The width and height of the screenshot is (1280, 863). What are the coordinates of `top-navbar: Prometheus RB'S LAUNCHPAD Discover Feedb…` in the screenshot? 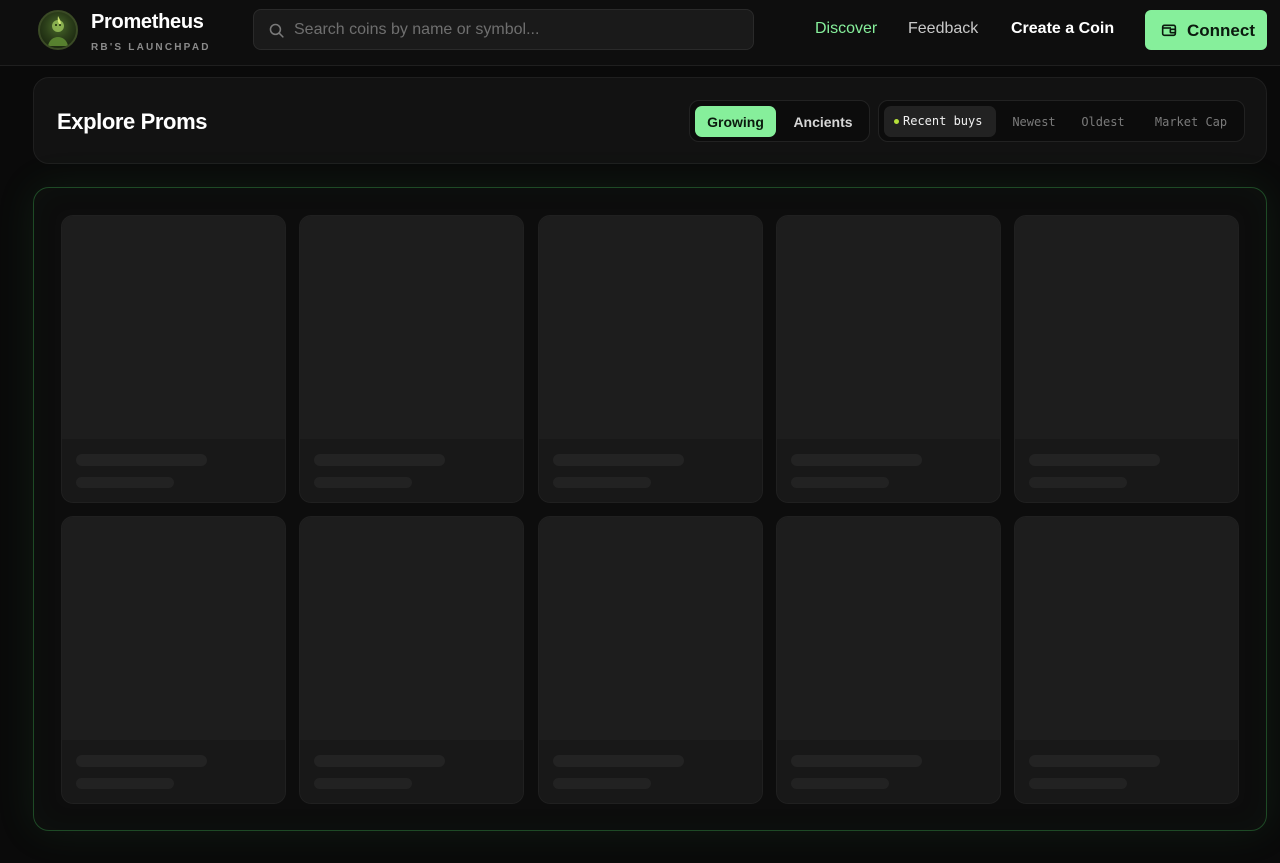 It's located at (640, 33).